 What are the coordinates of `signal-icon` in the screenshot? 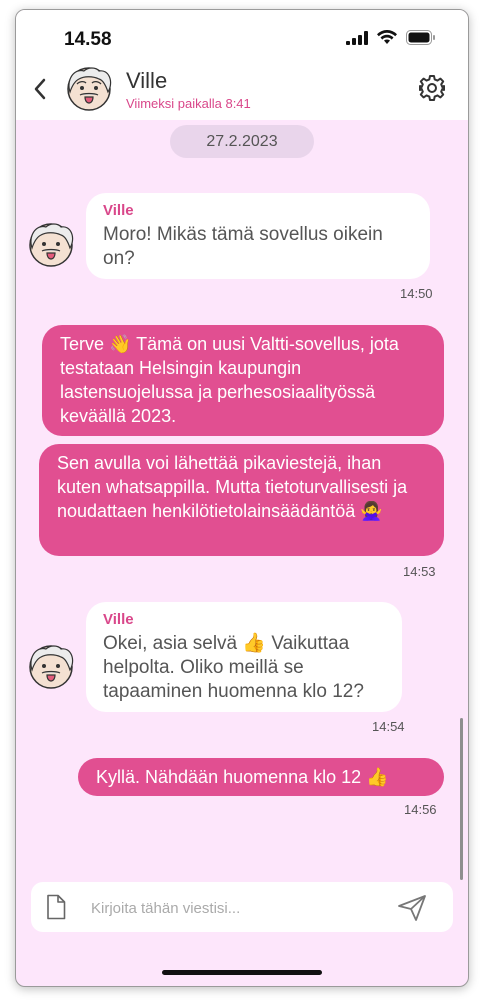 It's located at (357, 37).